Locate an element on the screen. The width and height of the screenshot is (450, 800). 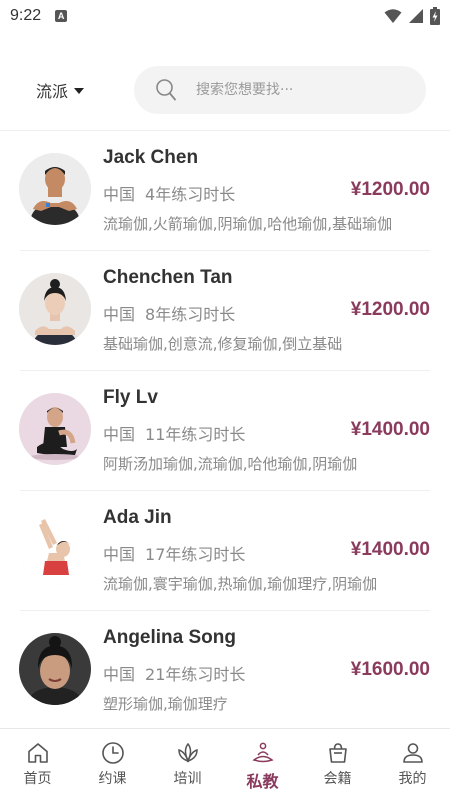
coach-experience: 8年练习时长 is located at coordinates (190, 314).